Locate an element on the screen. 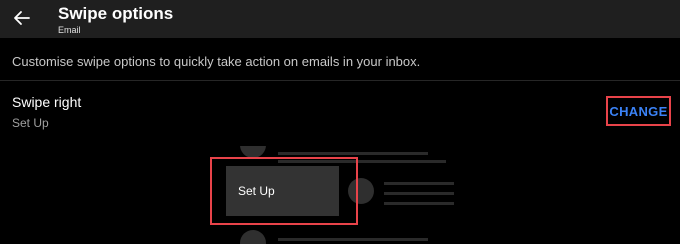 This screenshot has height=244, width=680. arrow-left-icon is located at coordinates (22, 18).